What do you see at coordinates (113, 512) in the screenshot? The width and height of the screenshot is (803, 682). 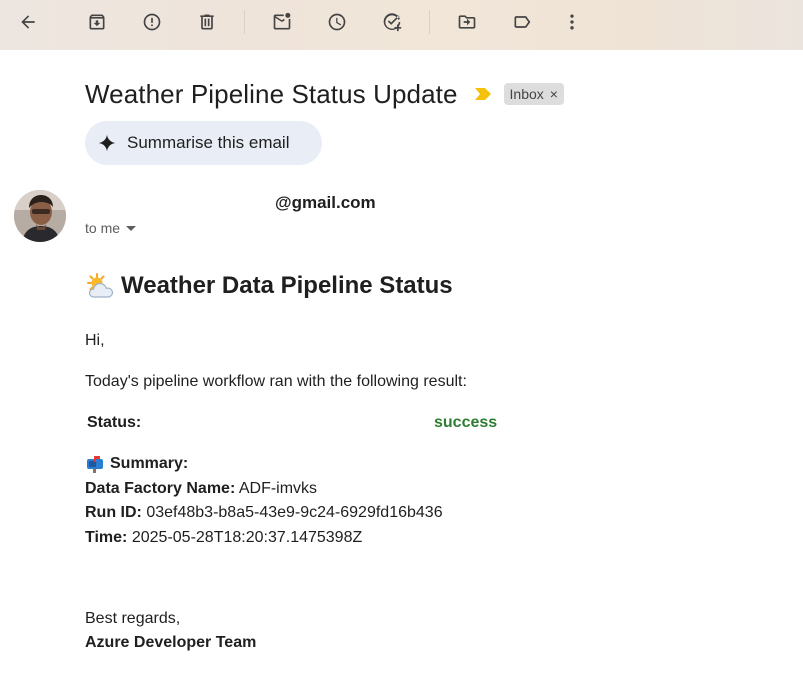 I see `field-label: Run ID:` at bounding box center [113, 512].